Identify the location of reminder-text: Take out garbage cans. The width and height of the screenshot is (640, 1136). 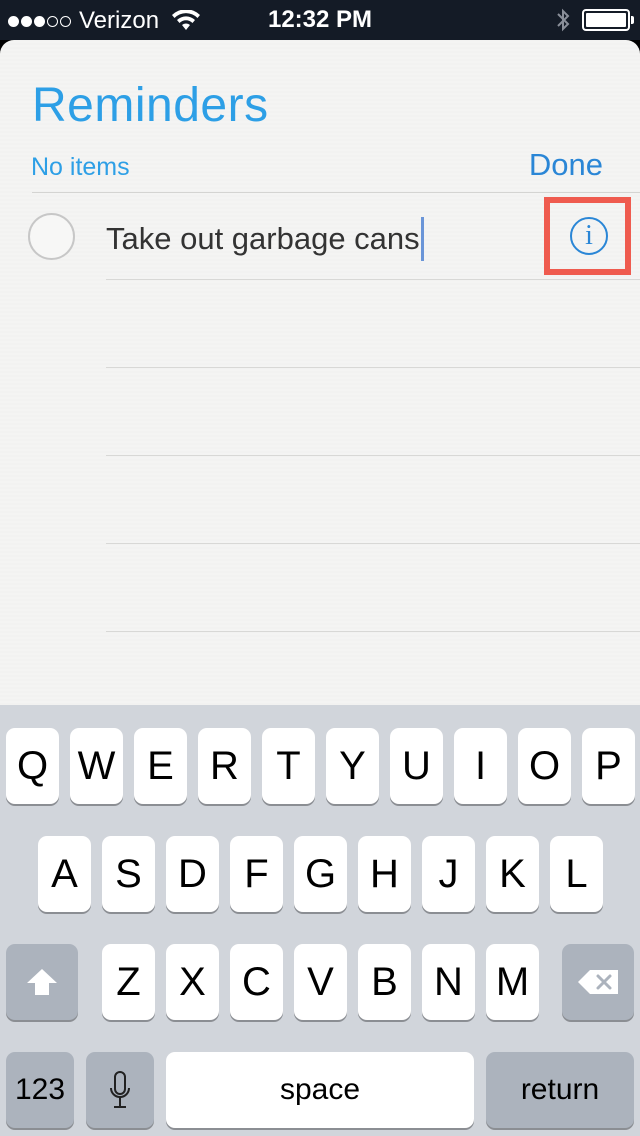
(263, 238).